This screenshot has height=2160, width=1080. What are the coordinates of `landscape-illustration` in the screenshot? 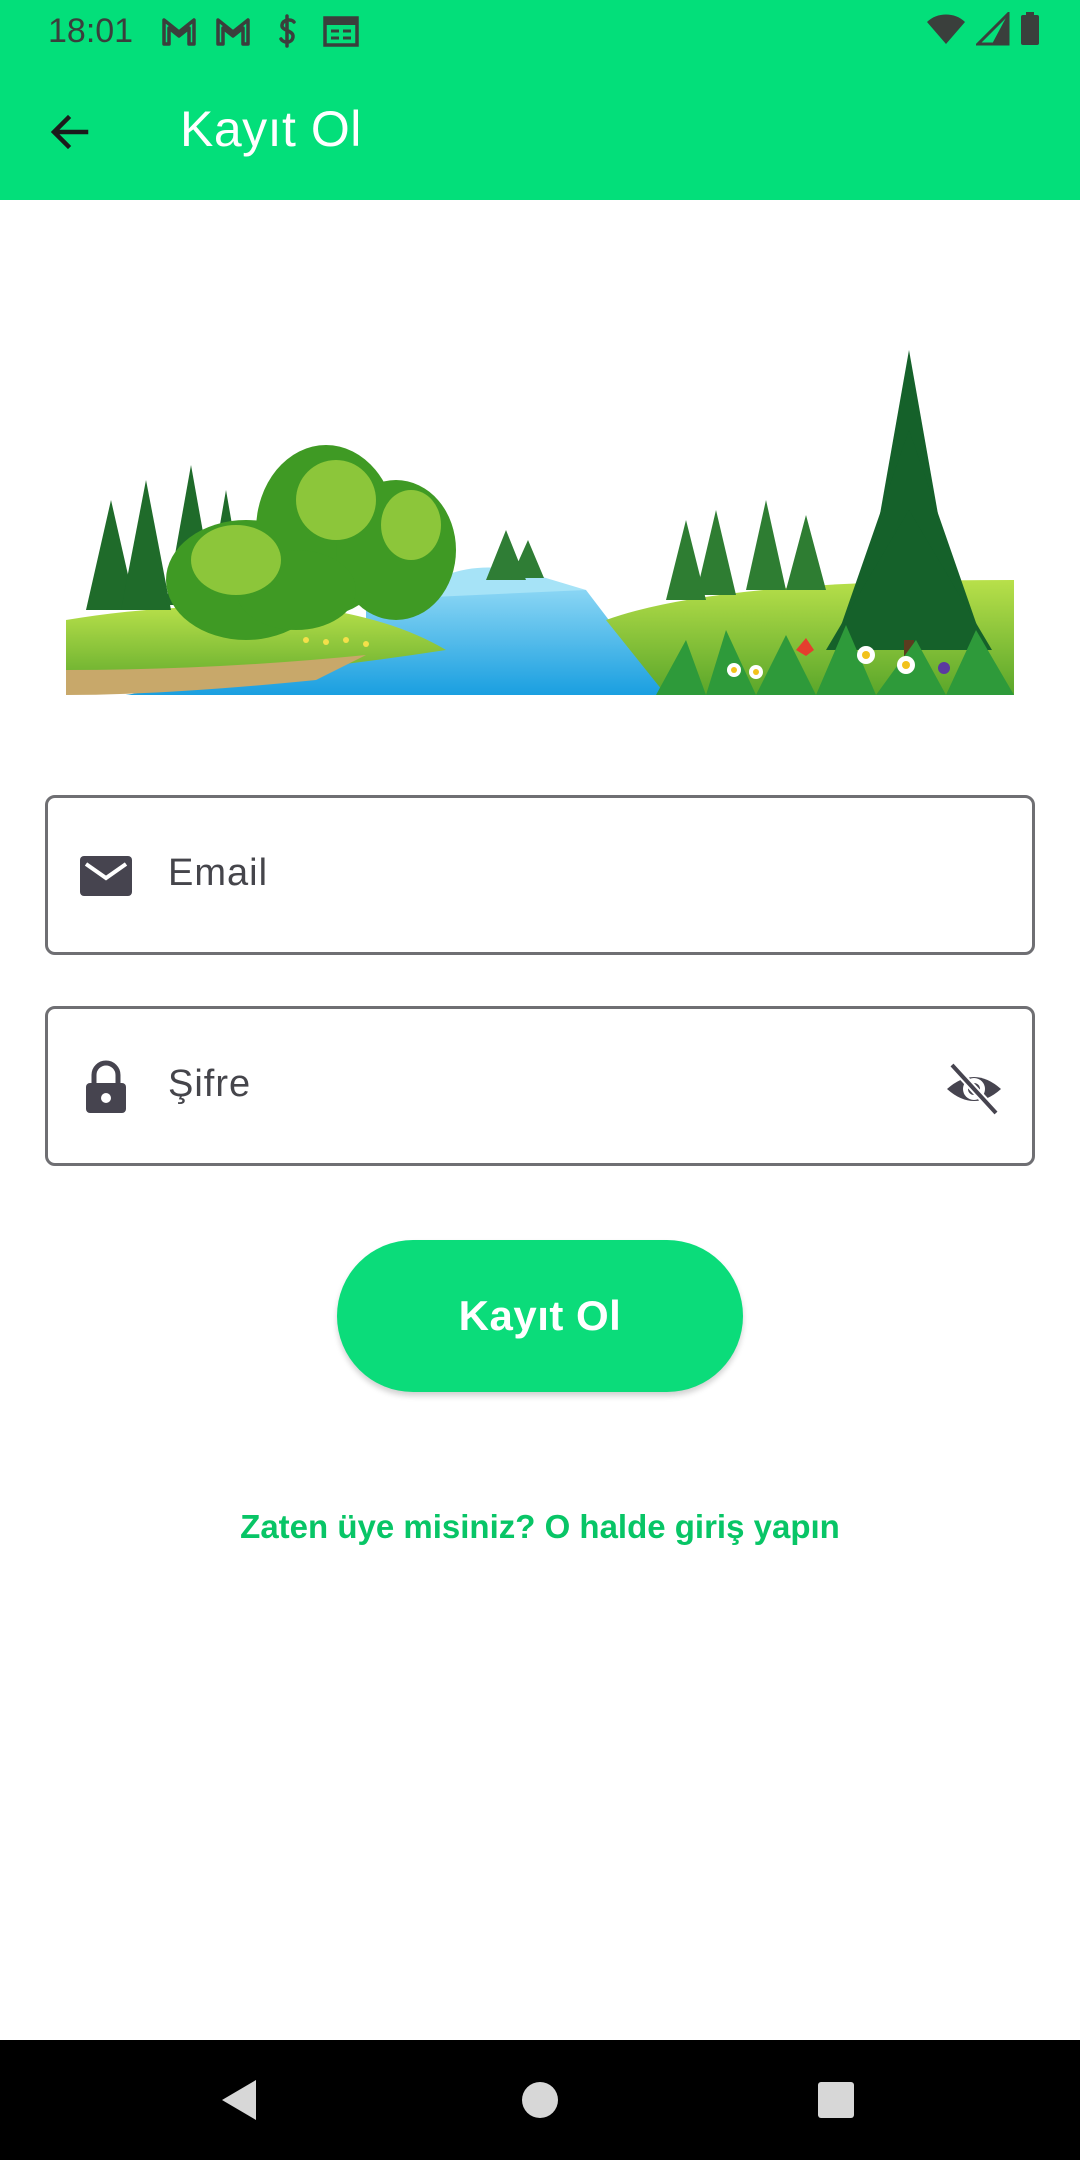 It's located at (540, 522).